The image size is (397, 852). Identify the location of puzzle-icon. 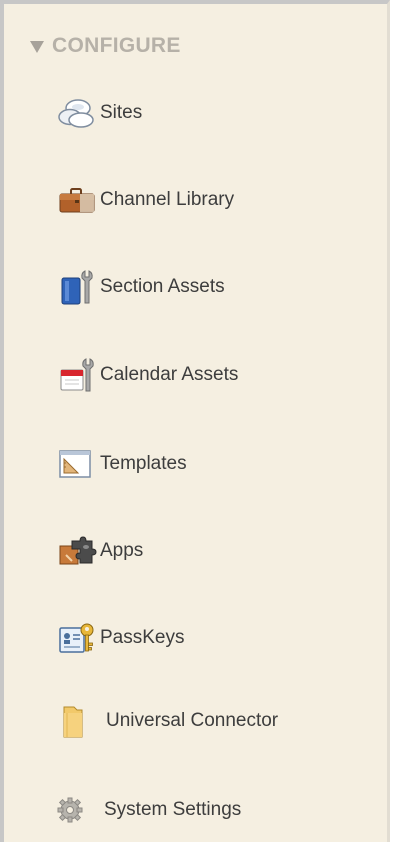
(78, 551).